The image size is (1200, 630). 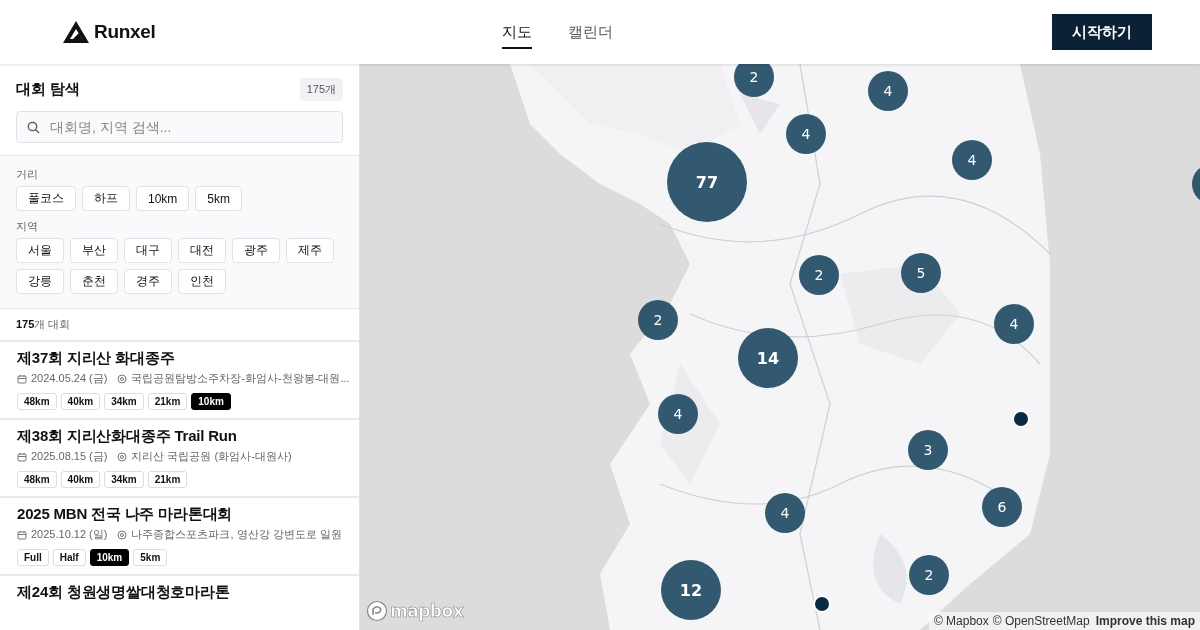 I want to click on race-date: 2025.10.12 (일), so click(x=69, y=534).